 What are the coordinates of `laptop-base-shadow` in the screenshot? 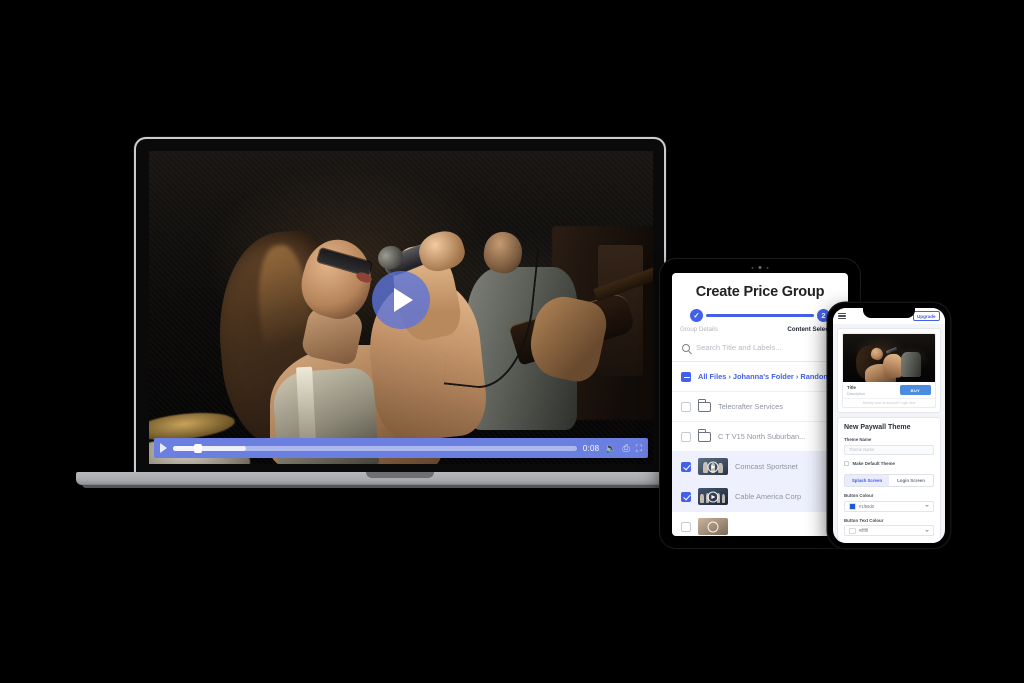 It's located at (400, 486).